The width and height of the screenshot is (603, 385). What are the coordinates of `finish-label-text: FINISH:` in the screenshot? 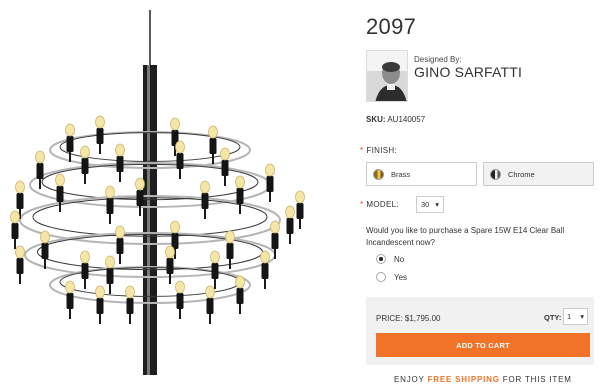 It's located at (381, 150).